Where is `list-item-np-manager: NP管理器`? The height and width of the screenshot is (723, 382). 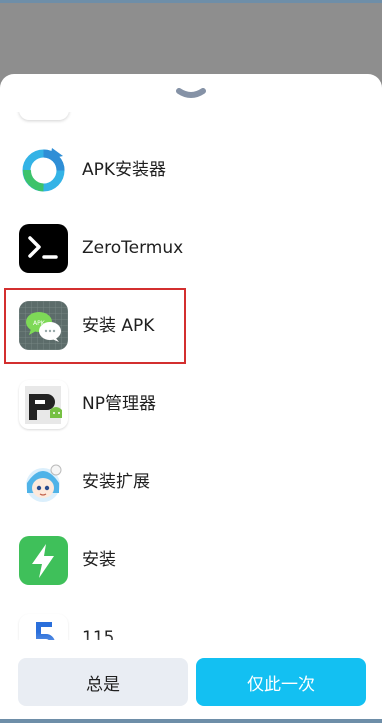 list-item-np-manager: NP管理器 is located at coordinates (191, 405).